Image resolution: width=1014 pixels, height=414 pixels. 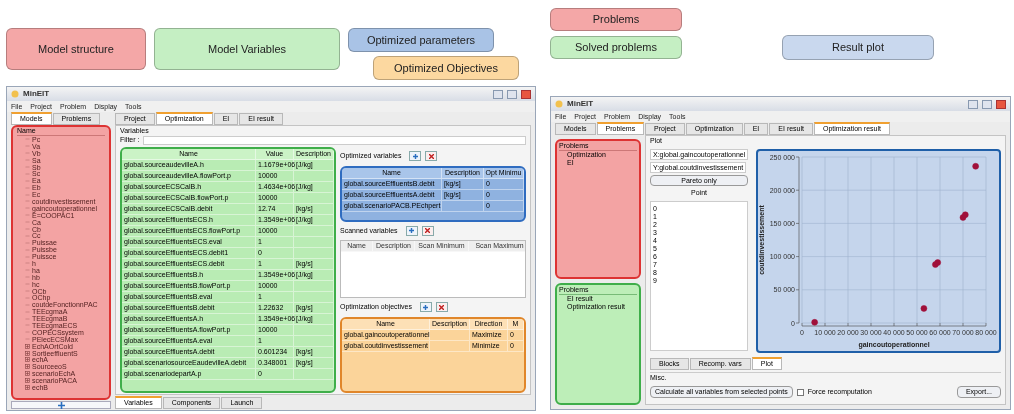 I want to click on add-model-button, so click(x=61, y=405).